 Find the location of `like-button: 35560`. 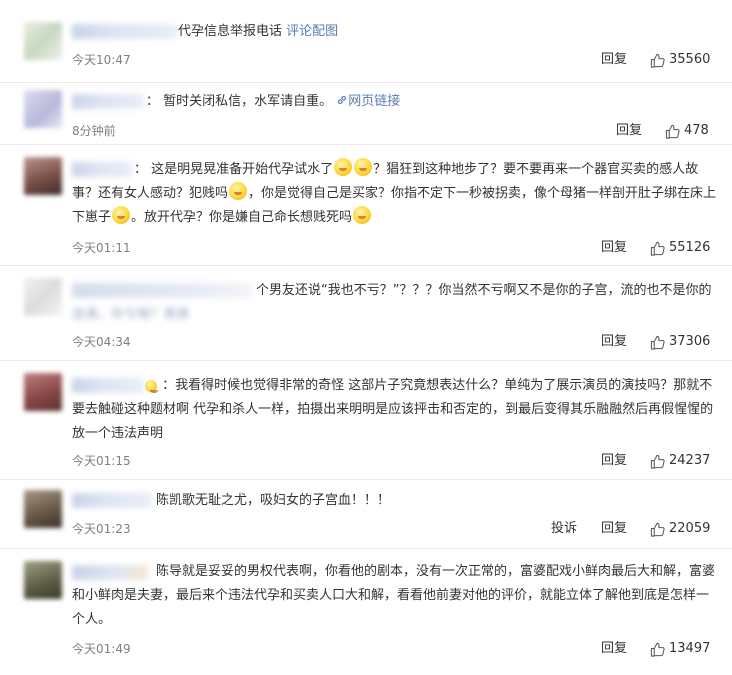

like-button: 35560 is located at coordinates (680, 60).